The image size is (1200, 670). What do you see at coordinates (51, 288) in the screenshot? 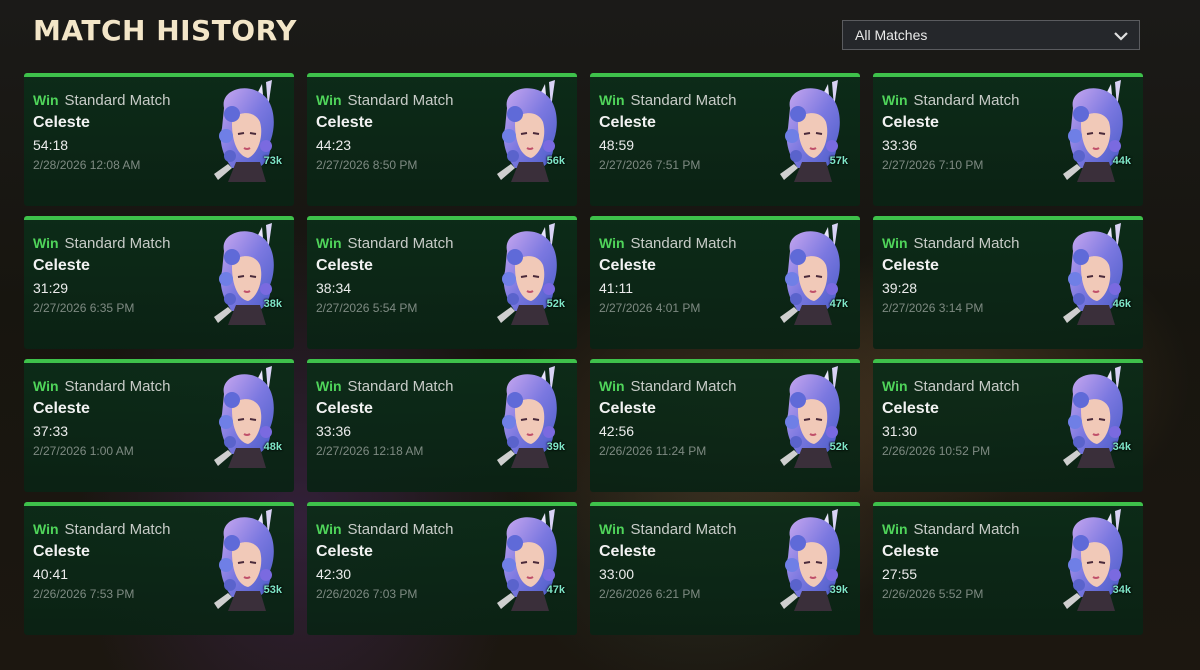
I see `match-duration: 31:29` at bounding box center [51, 288].